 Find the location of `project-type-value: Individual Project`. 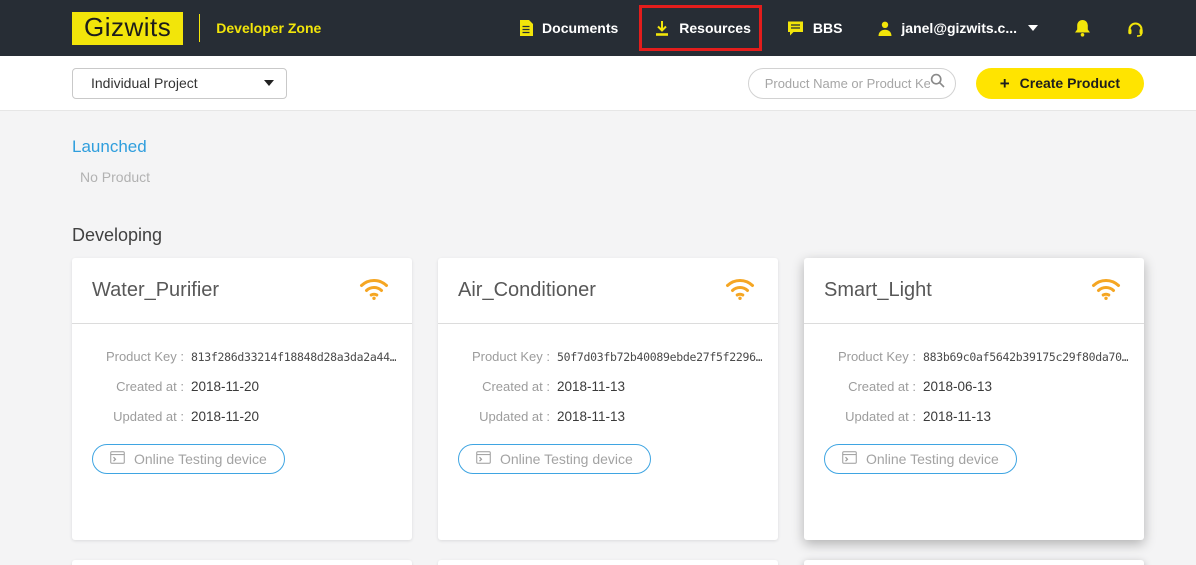

project-type-value: Individual Project is located at coordinates (144, 83).